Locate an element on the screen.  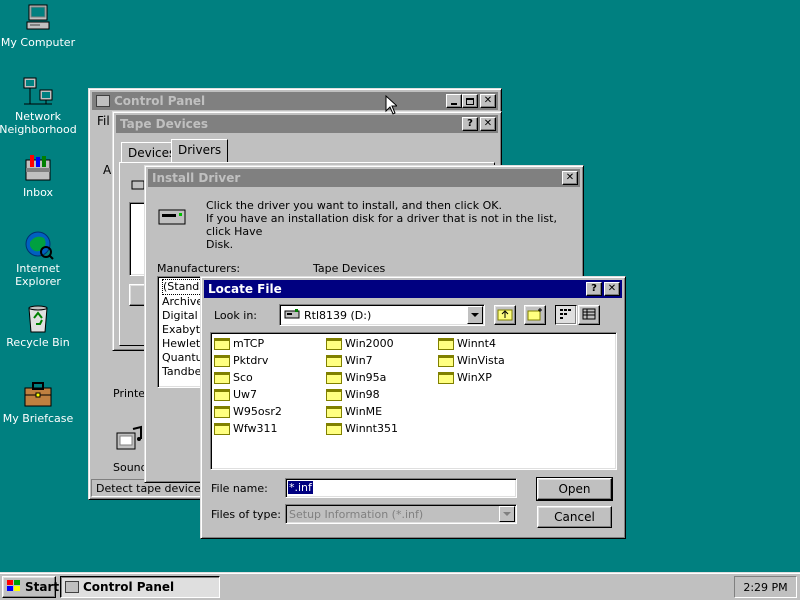
list-item: Winnt351 is located at coordinates (362, 428).